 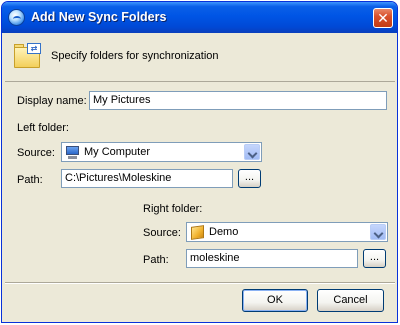 What do you see at coordinates (162, 233) in the screenshot?
I see `right-source-label: Source:` at bounding box center [162, 233].